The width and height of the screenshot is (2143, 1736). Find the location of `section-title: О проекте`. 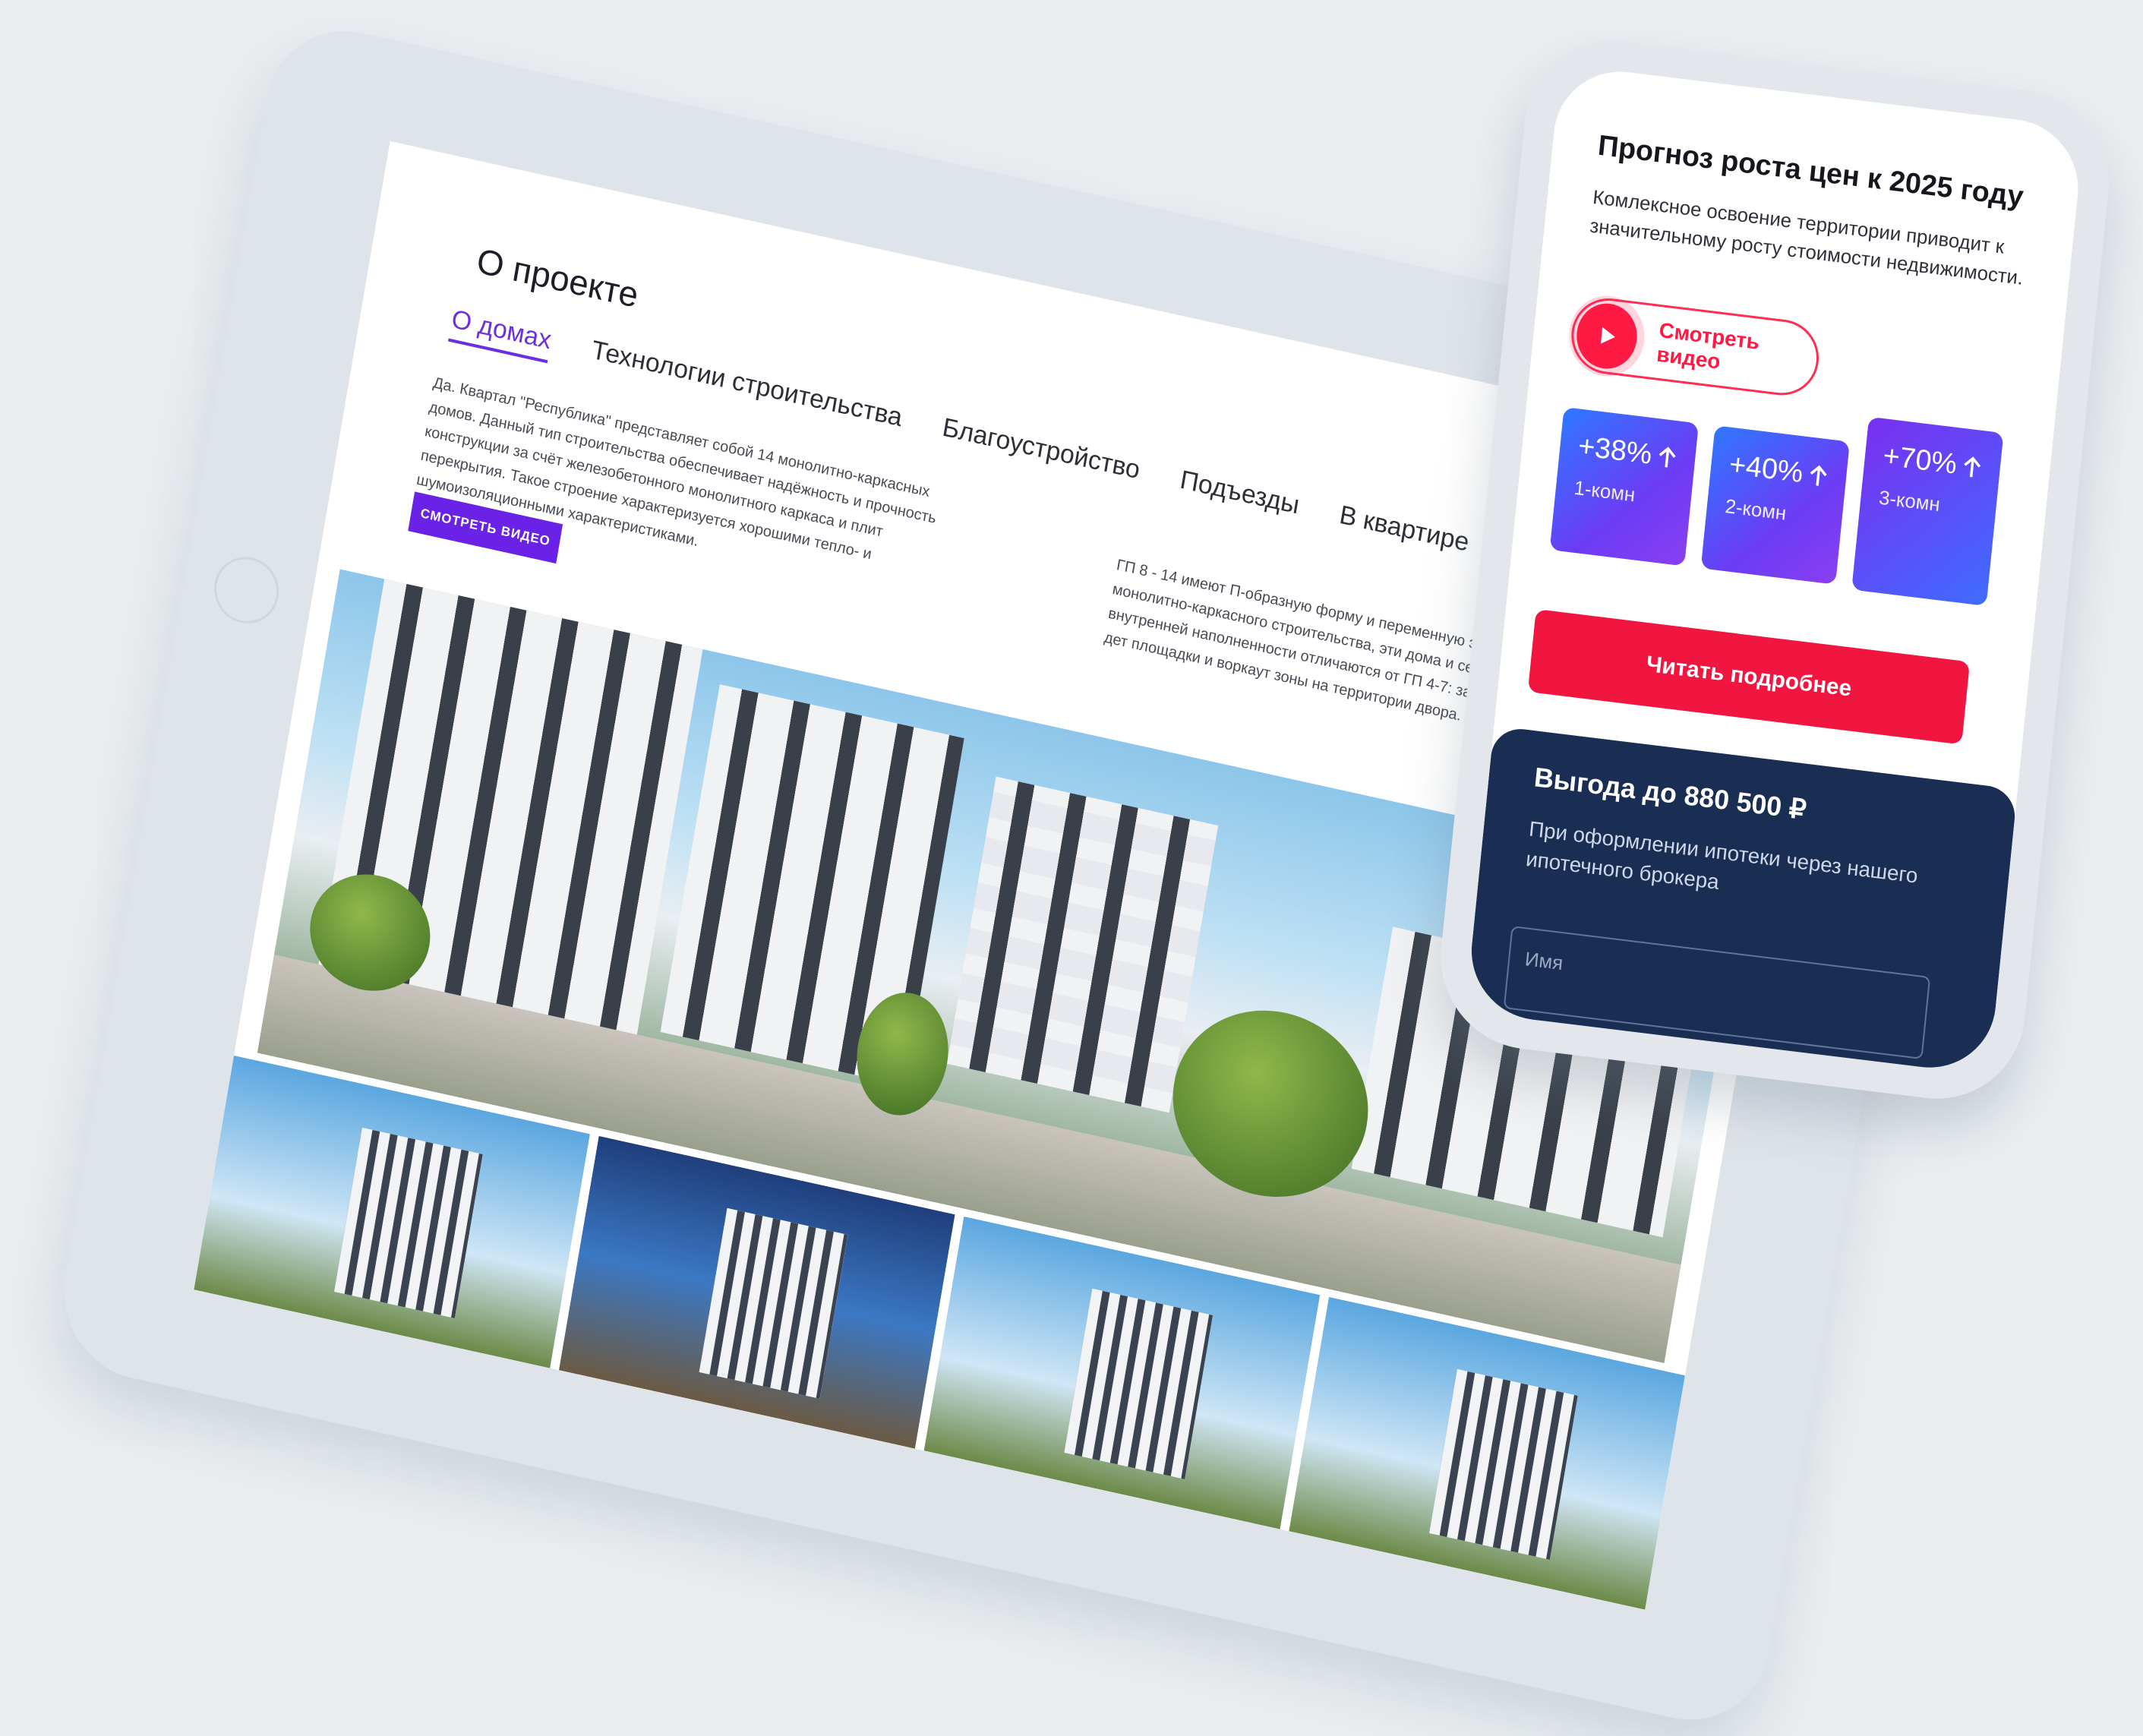

section-title: О проекте is located at coordinates (558, 277).